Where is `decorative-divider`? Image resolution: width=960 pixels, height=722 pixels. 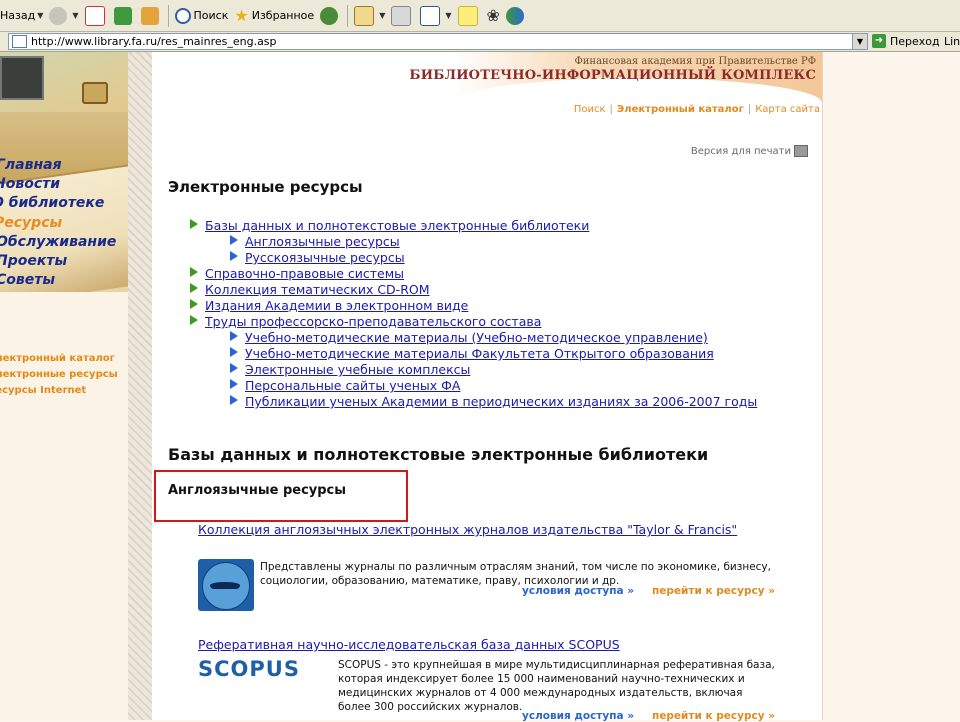 decorative-divider is located at coordinates (140, 386).